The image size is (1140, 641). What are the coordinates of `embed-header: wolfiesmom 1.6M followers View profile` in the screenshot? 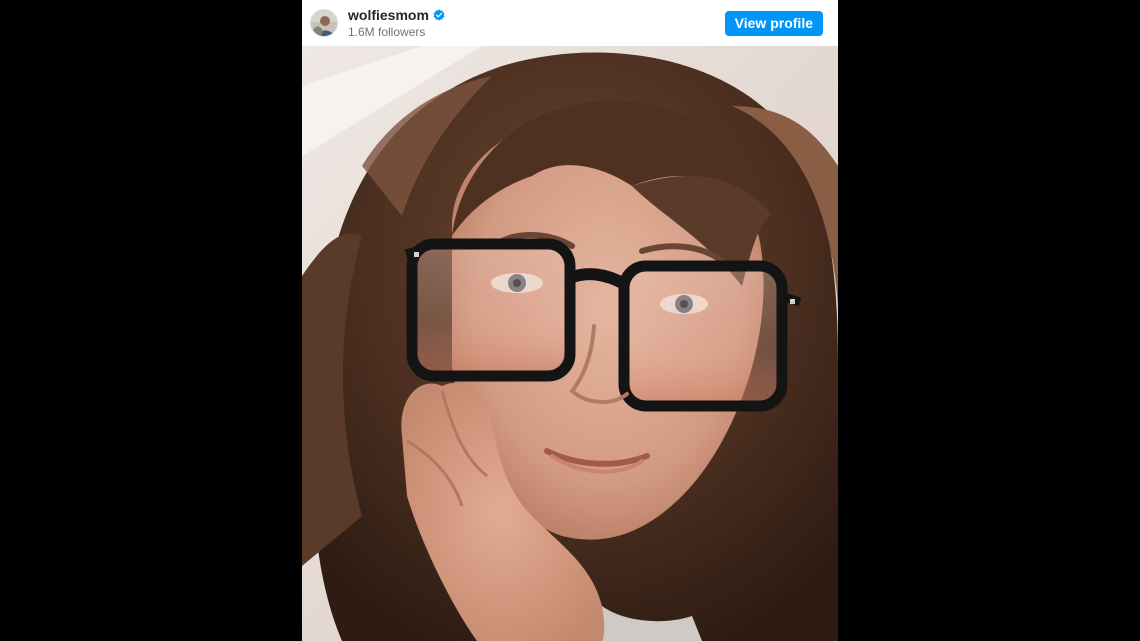 It's located at (570, 23).